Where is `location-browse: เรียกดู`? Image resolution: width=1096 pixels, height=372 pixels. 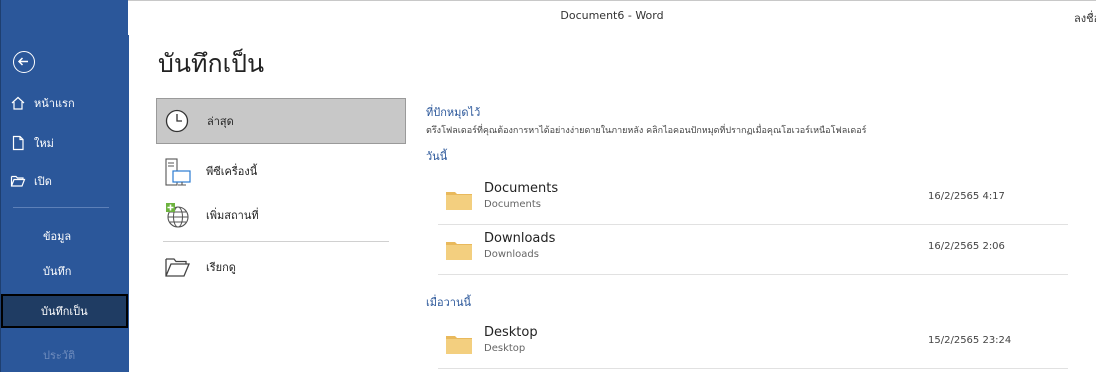
location-browse: เรียกดู is located at coordinates (281, 267).